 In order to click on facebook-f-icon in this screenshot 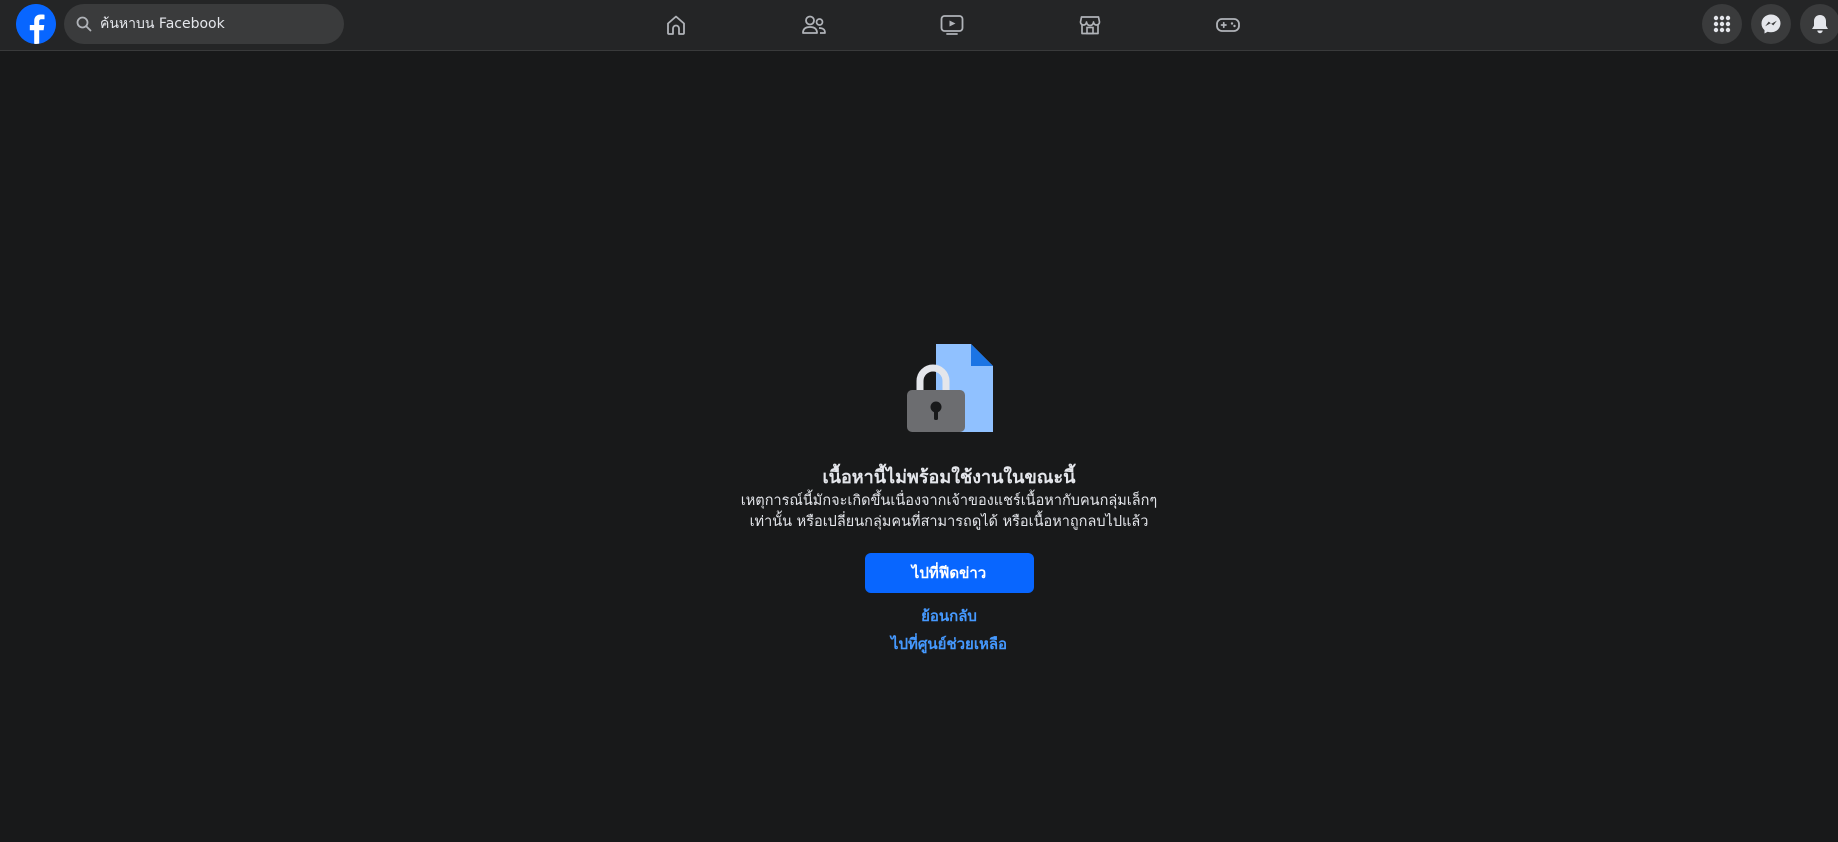, I will do `click(36, 24)`.